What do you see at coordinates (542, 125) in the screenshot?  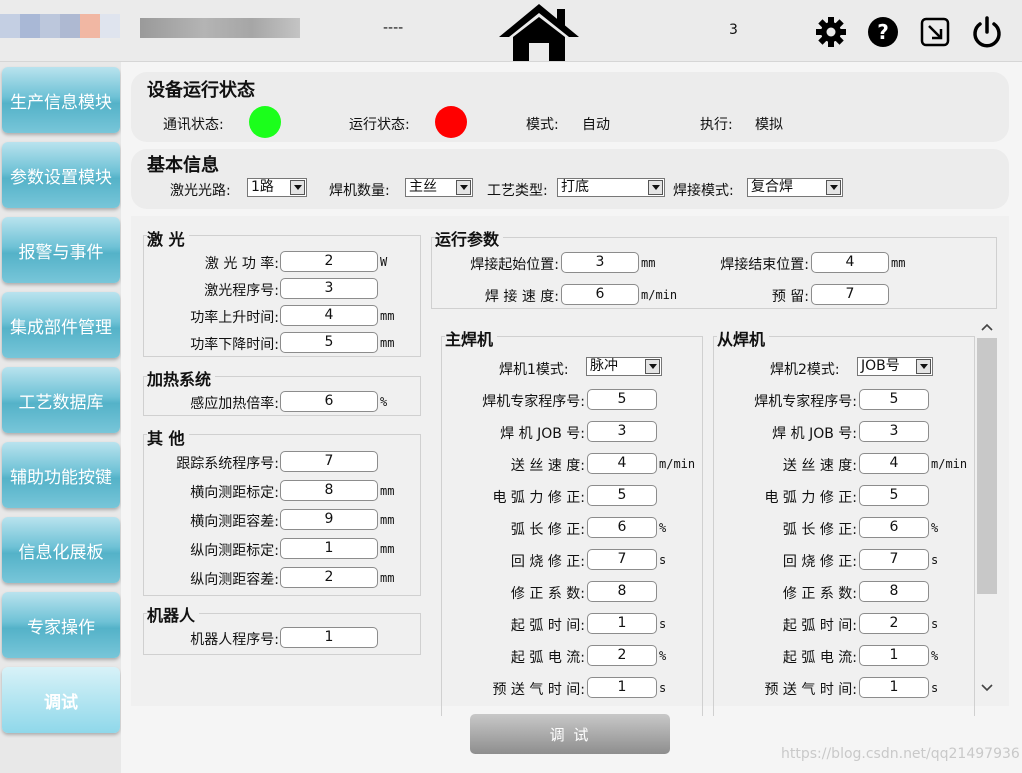 I see `mode-label: 模式:` at bounding box center [542, 125].